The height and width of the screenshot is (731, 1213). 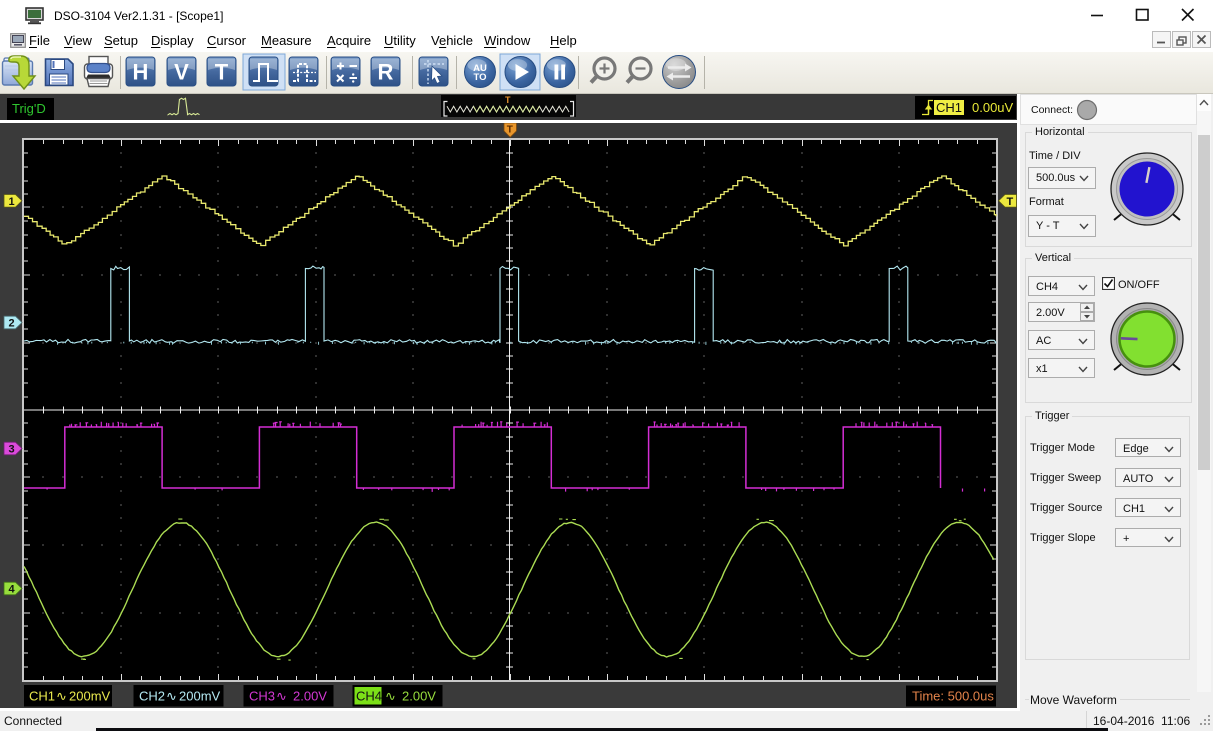 What do you see at coordinates (12, 589) in the screenshot?
I see `svg-text: 4` at bounding box center [12, 589].